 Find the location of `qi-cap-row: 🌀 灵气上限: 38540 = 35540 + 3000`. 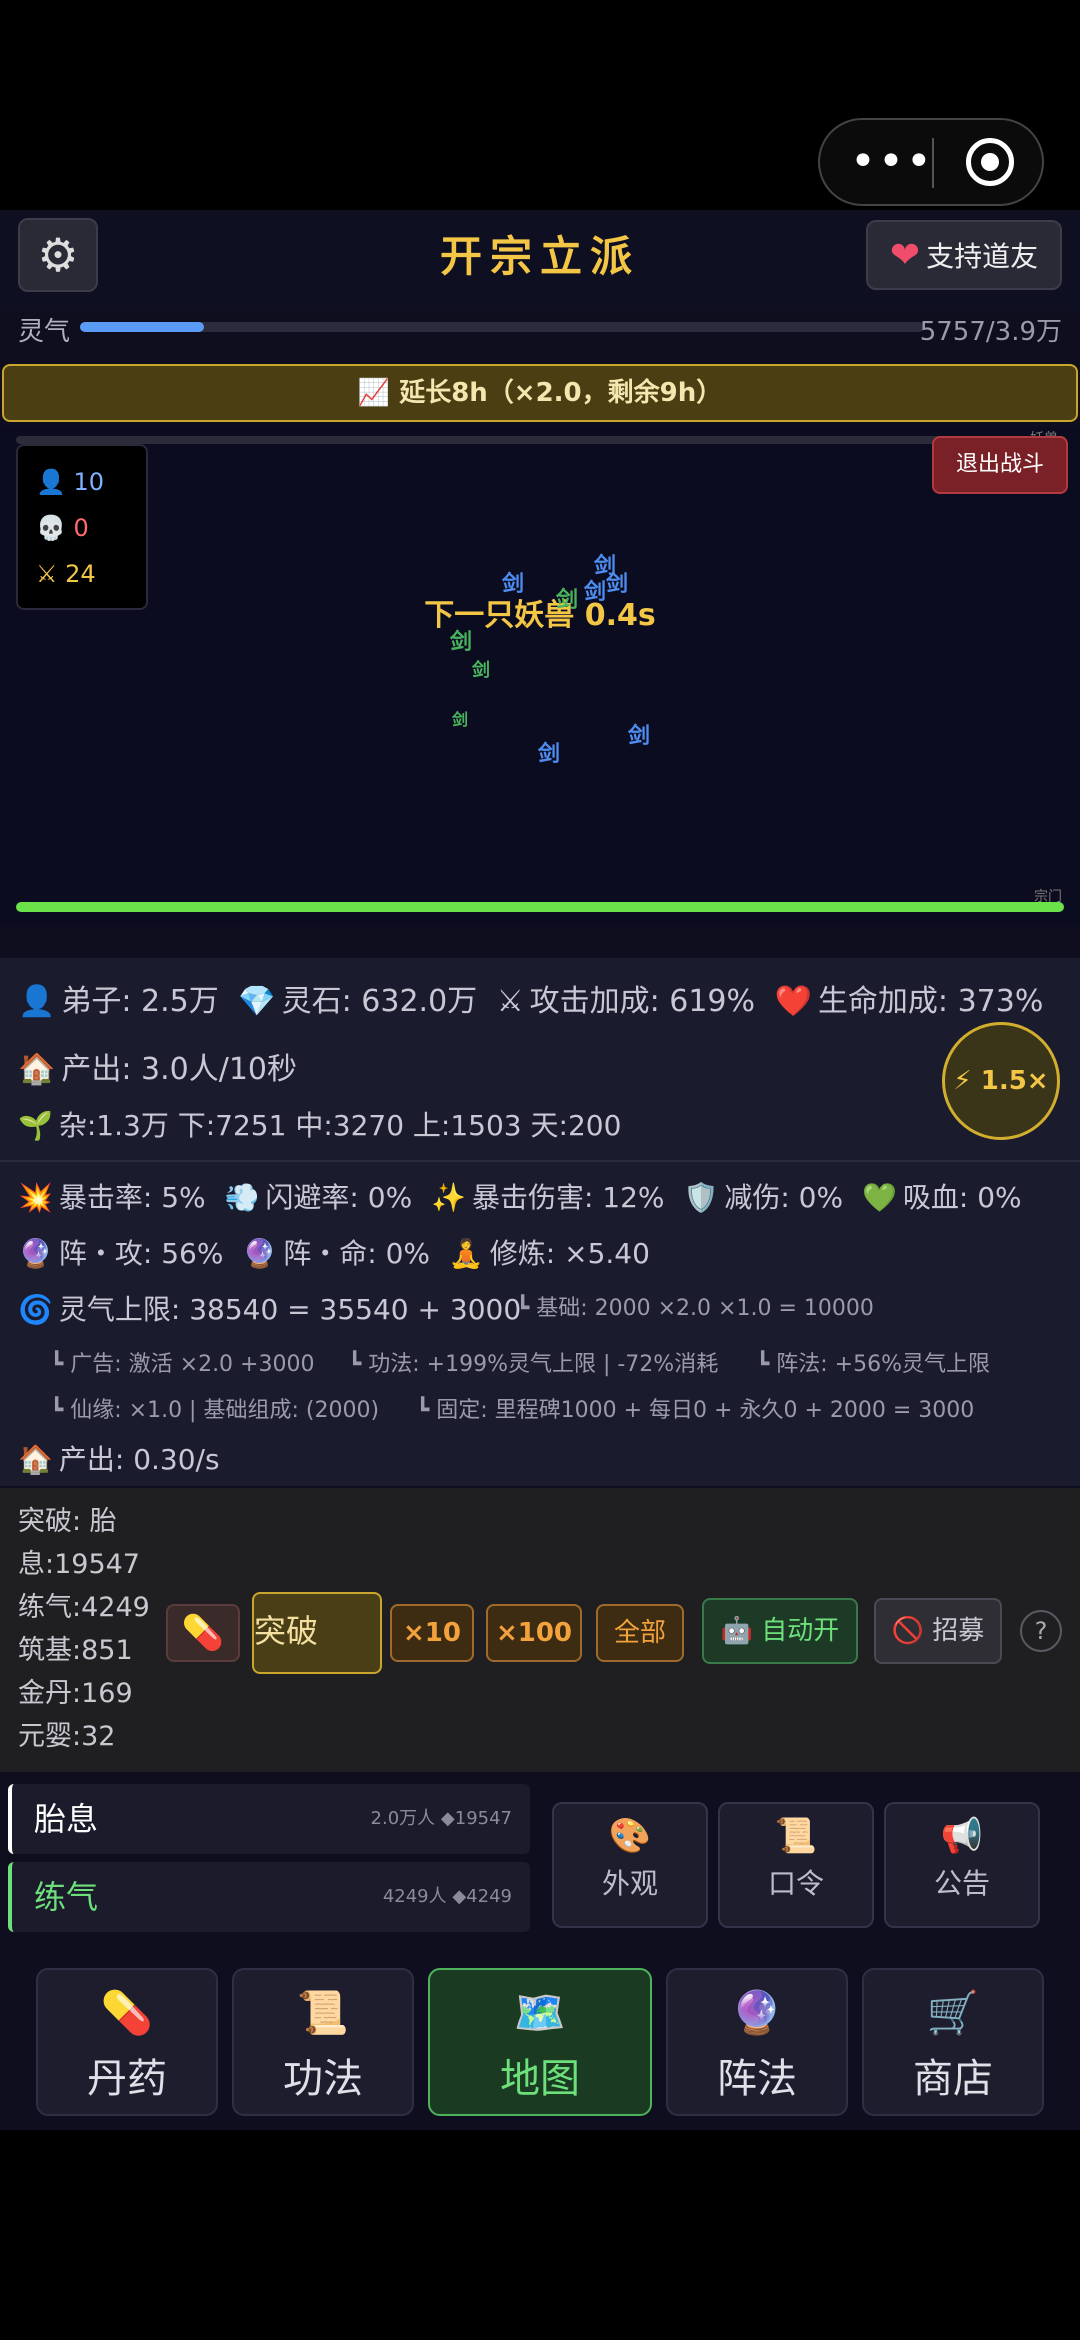

qi-cap-row: 🌀 灵气上限: 38540 = 35540 + 3000 is located at coordinates (269, 1308).